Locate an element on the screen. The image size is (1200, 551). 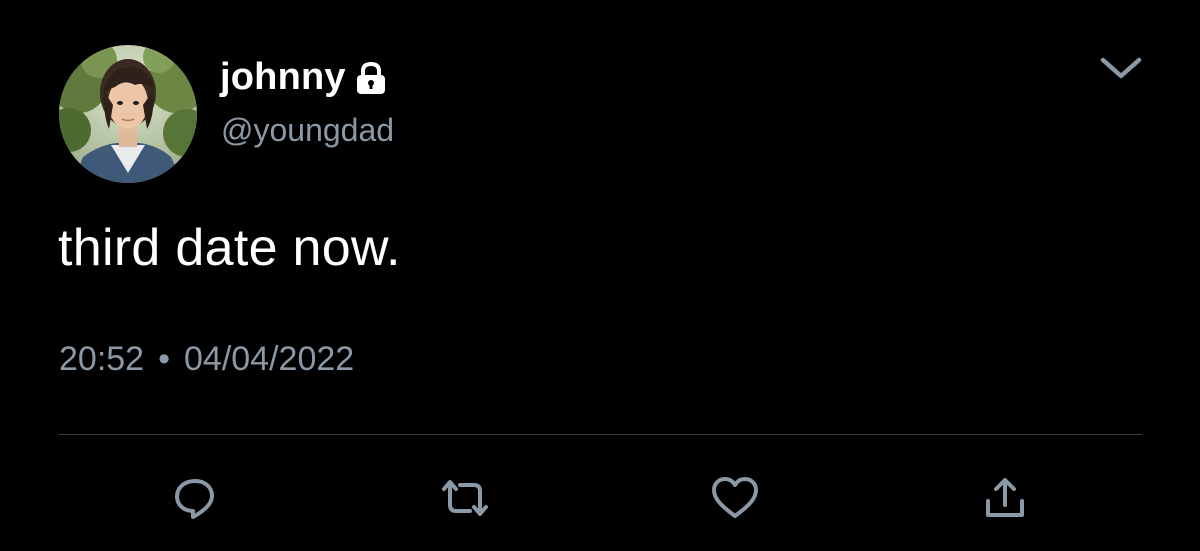
chevron-down-icon is located at coordinates (1121, 67).